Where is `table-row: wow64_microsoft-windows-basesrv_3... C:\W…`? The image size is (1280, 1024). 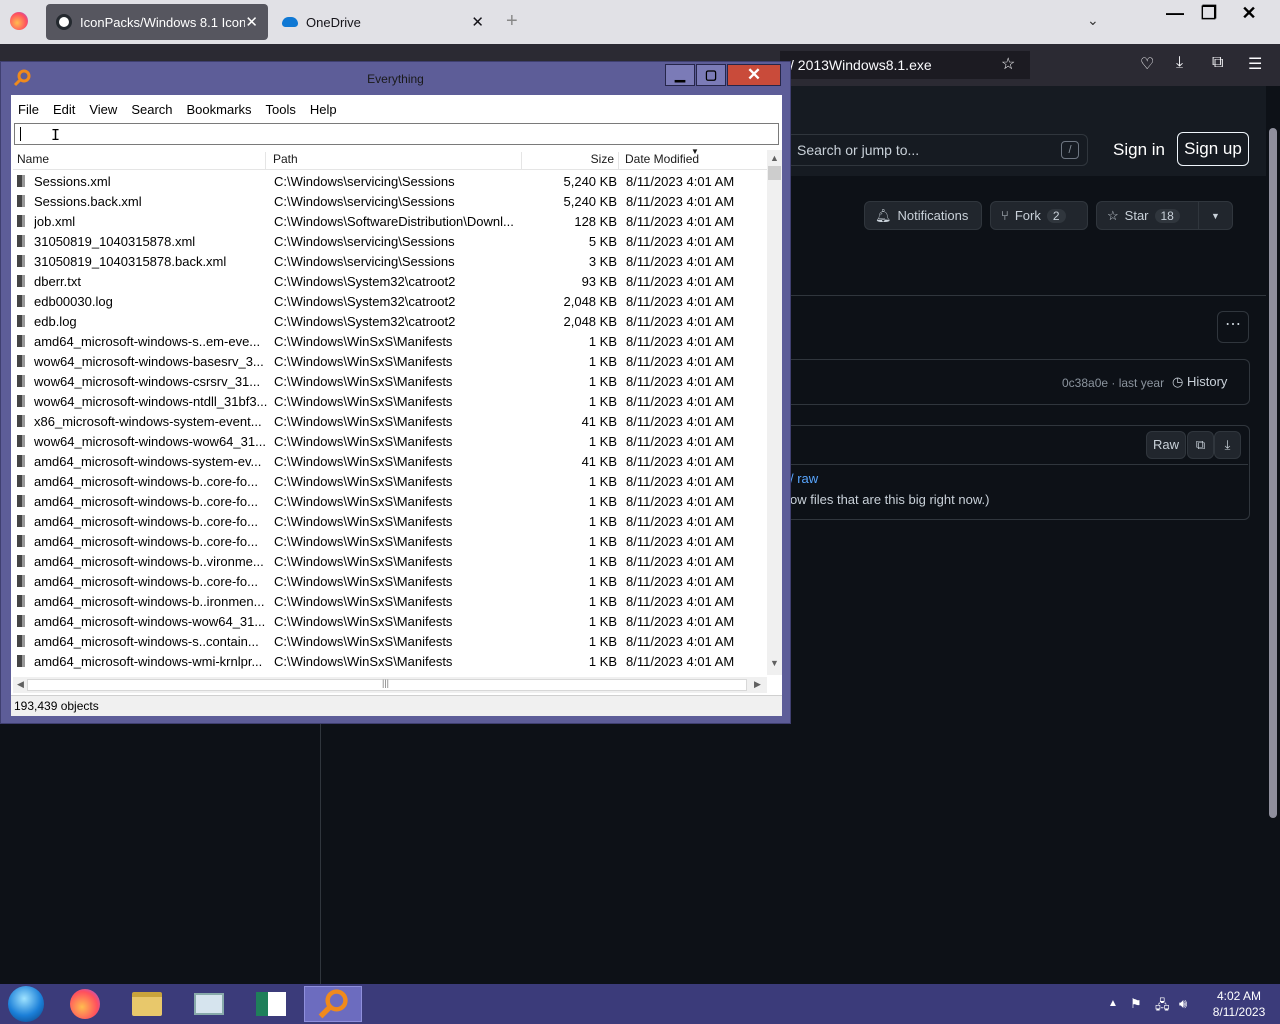
table-row: wow64_microsoft-windows-basesrv_3... C:\W… is located at coordinates (390, 361).